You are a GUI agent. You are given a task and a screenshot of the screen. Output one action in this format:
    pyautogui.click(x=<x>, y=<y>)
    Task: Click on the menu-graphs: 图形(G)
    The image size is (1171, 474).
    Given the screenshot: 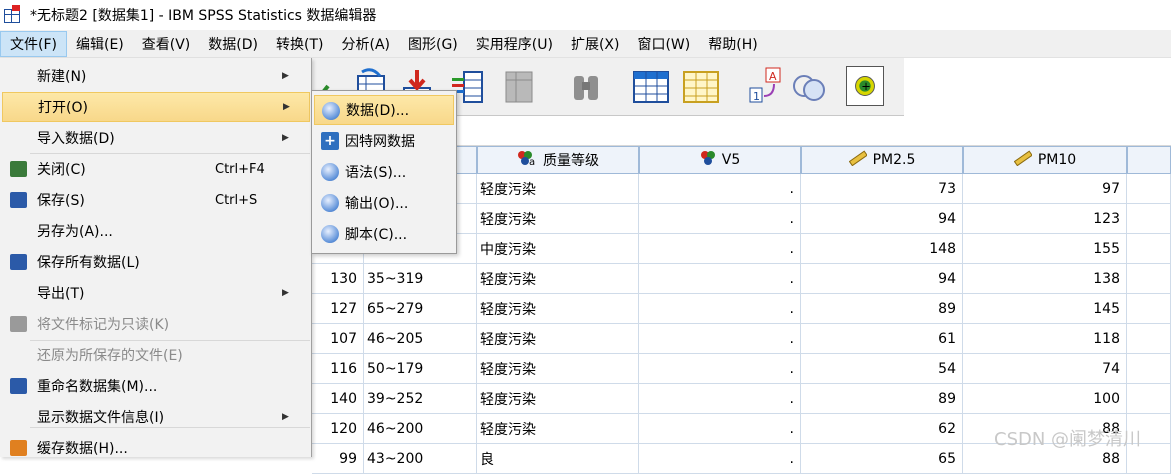 What is the action you would take?
    pyautogui.click(x=433, y=44)
    